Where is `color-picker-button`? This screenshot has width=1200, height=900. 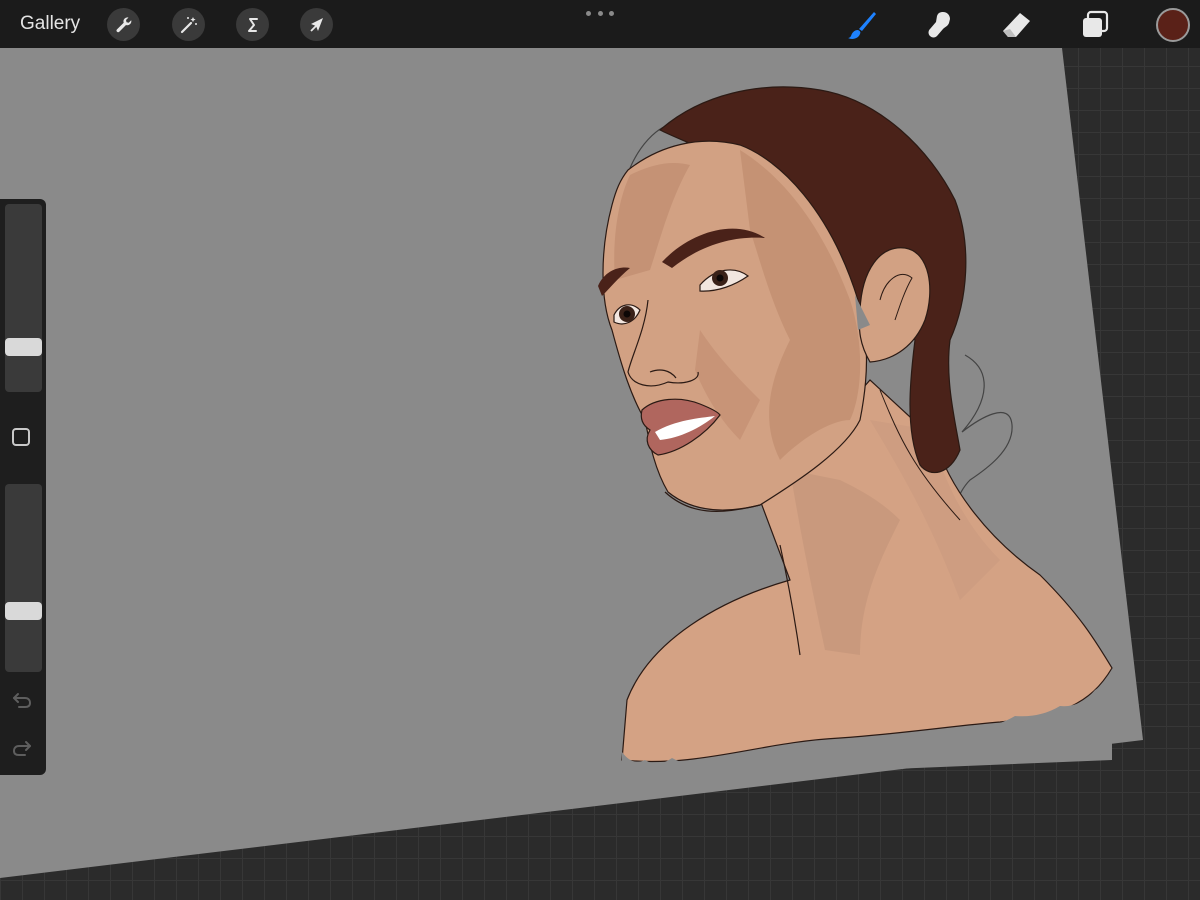 color-picker-button is located at coordinates (1173, 25).